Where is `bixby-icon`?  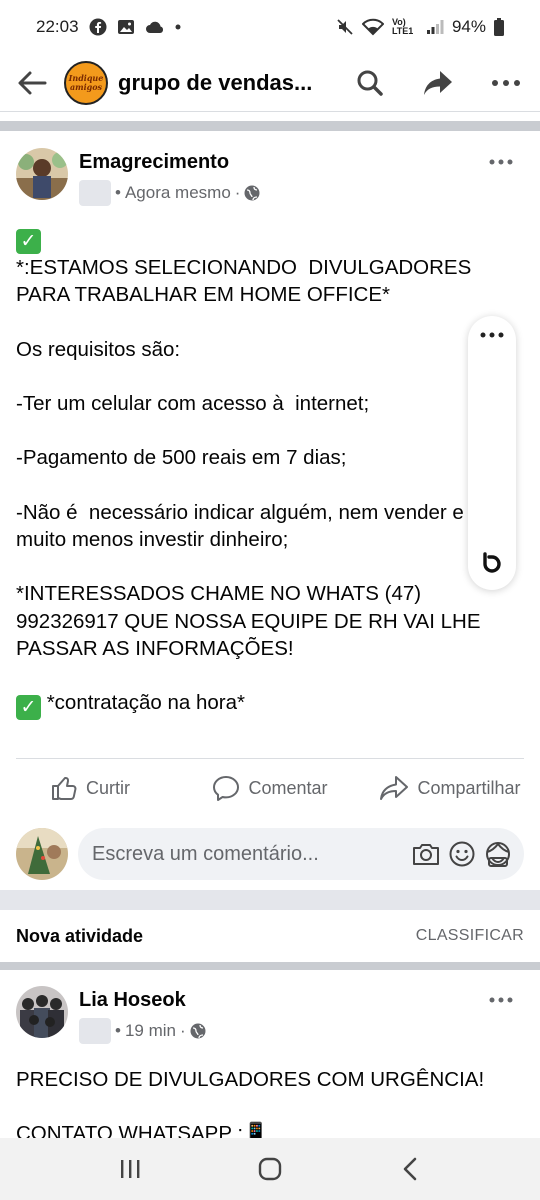 bixby-icon is located at coordinates (492, 563).